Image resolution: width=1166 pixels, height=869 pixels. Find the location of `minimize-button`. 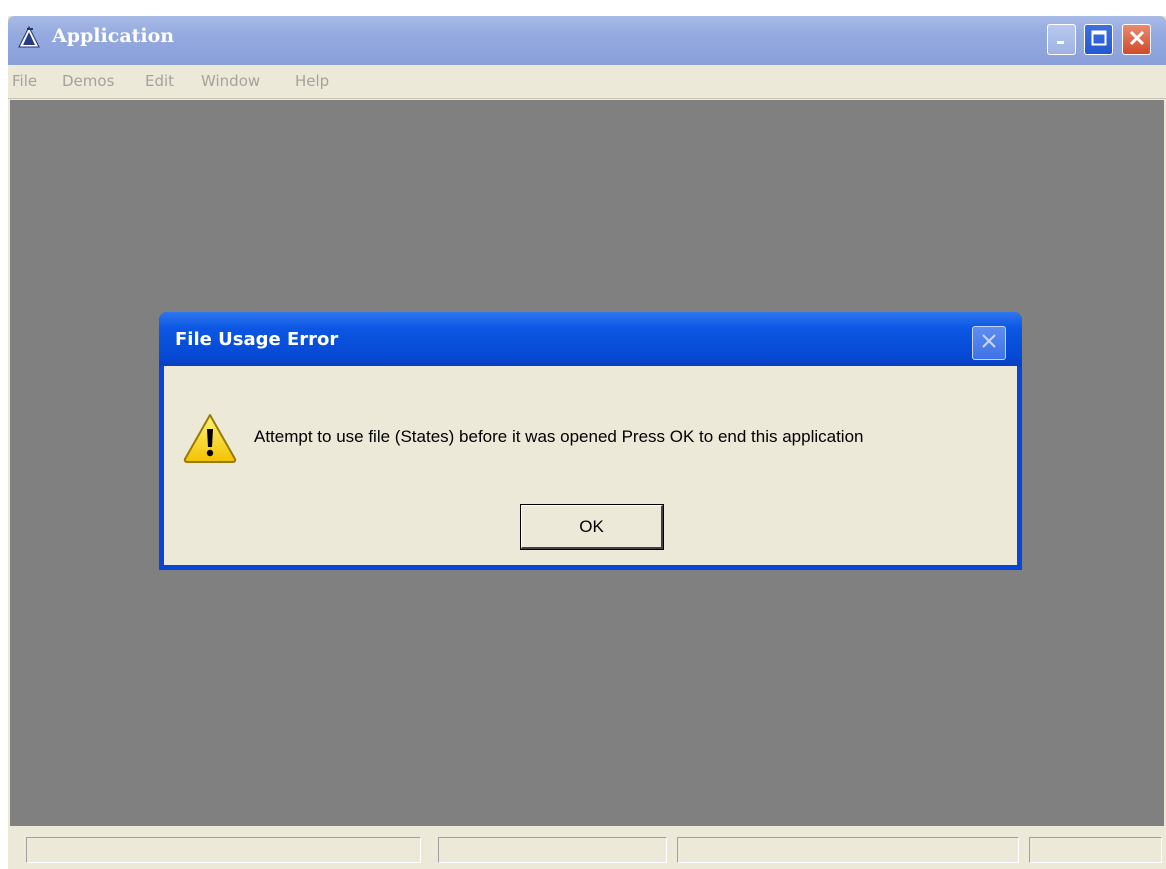

minimize-button is located at coordinates (1061, 39).